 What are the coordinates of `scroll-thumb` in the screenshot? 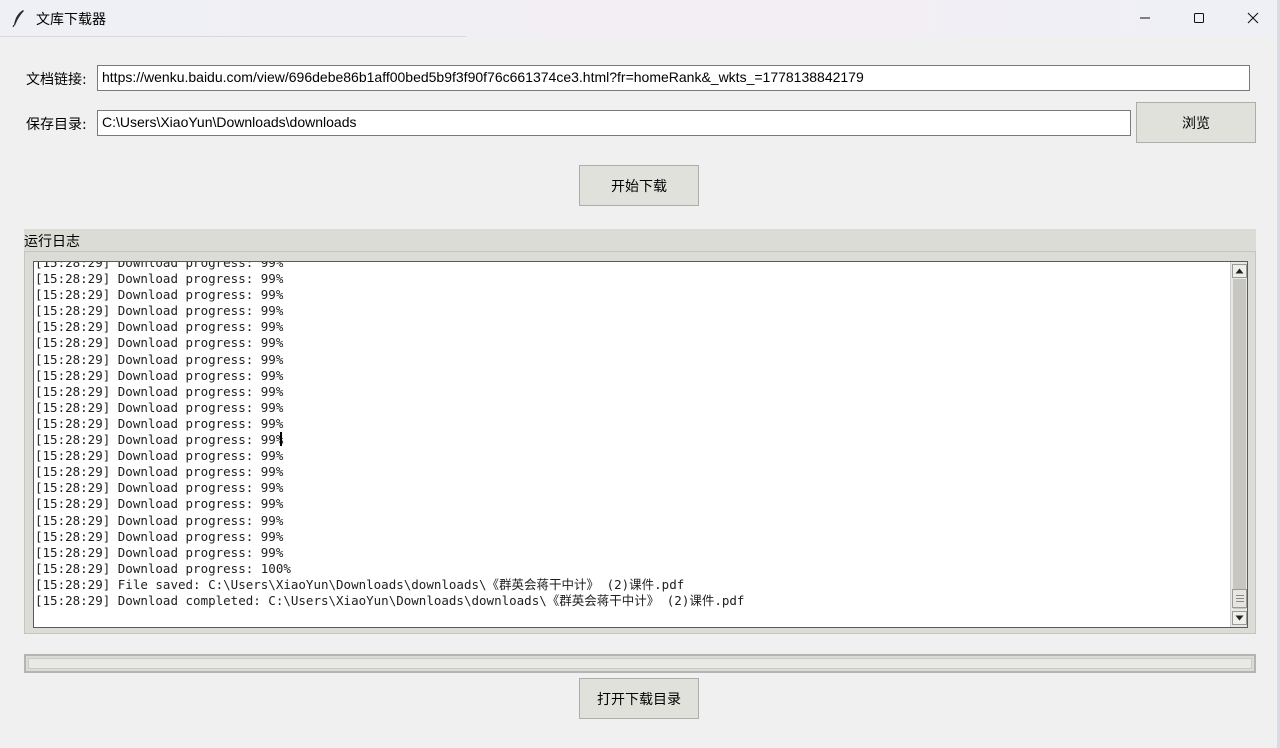 It's located at (1239, 598).